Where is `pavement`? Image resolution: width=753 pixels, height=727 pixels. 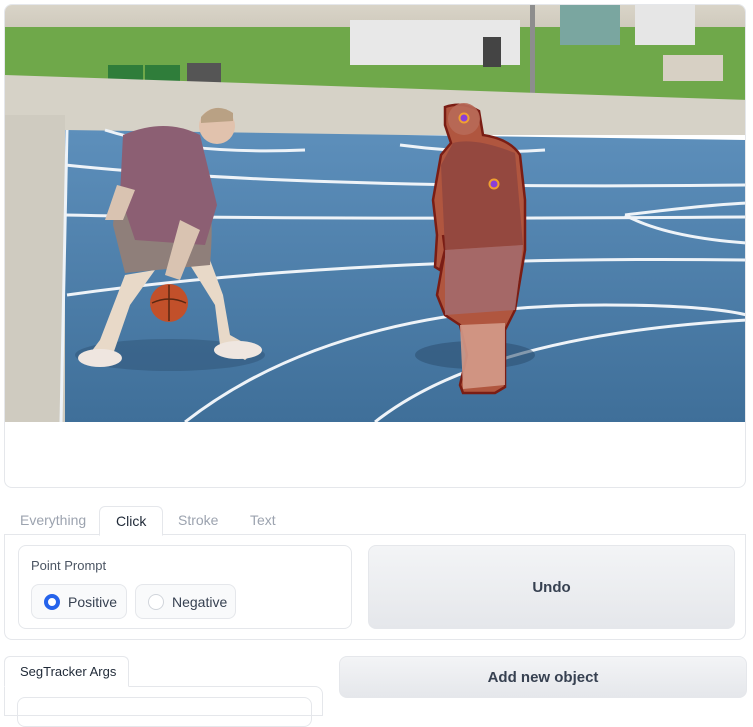 pavement is located at coordinates (35, 268).